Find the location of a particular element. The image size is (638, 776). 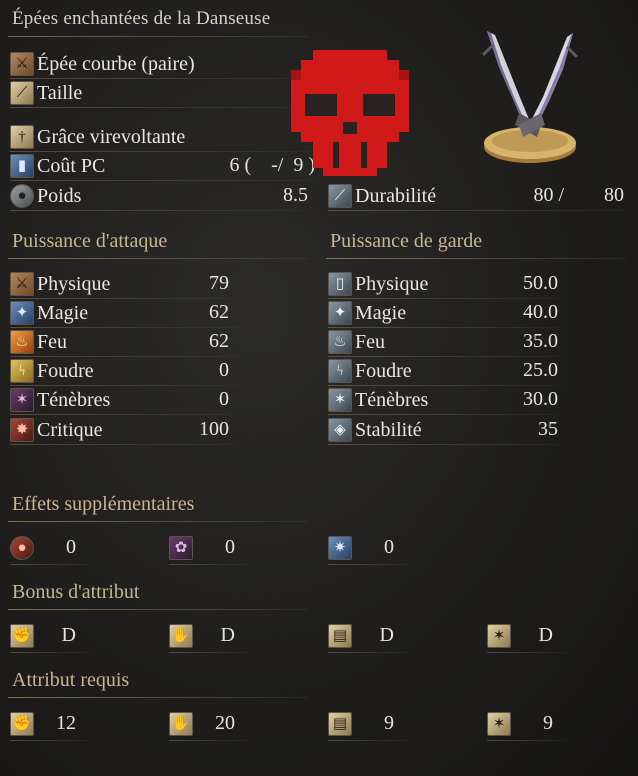

attack-row: ✶ Ténèbres 0 is located at coordinates (124, 400).